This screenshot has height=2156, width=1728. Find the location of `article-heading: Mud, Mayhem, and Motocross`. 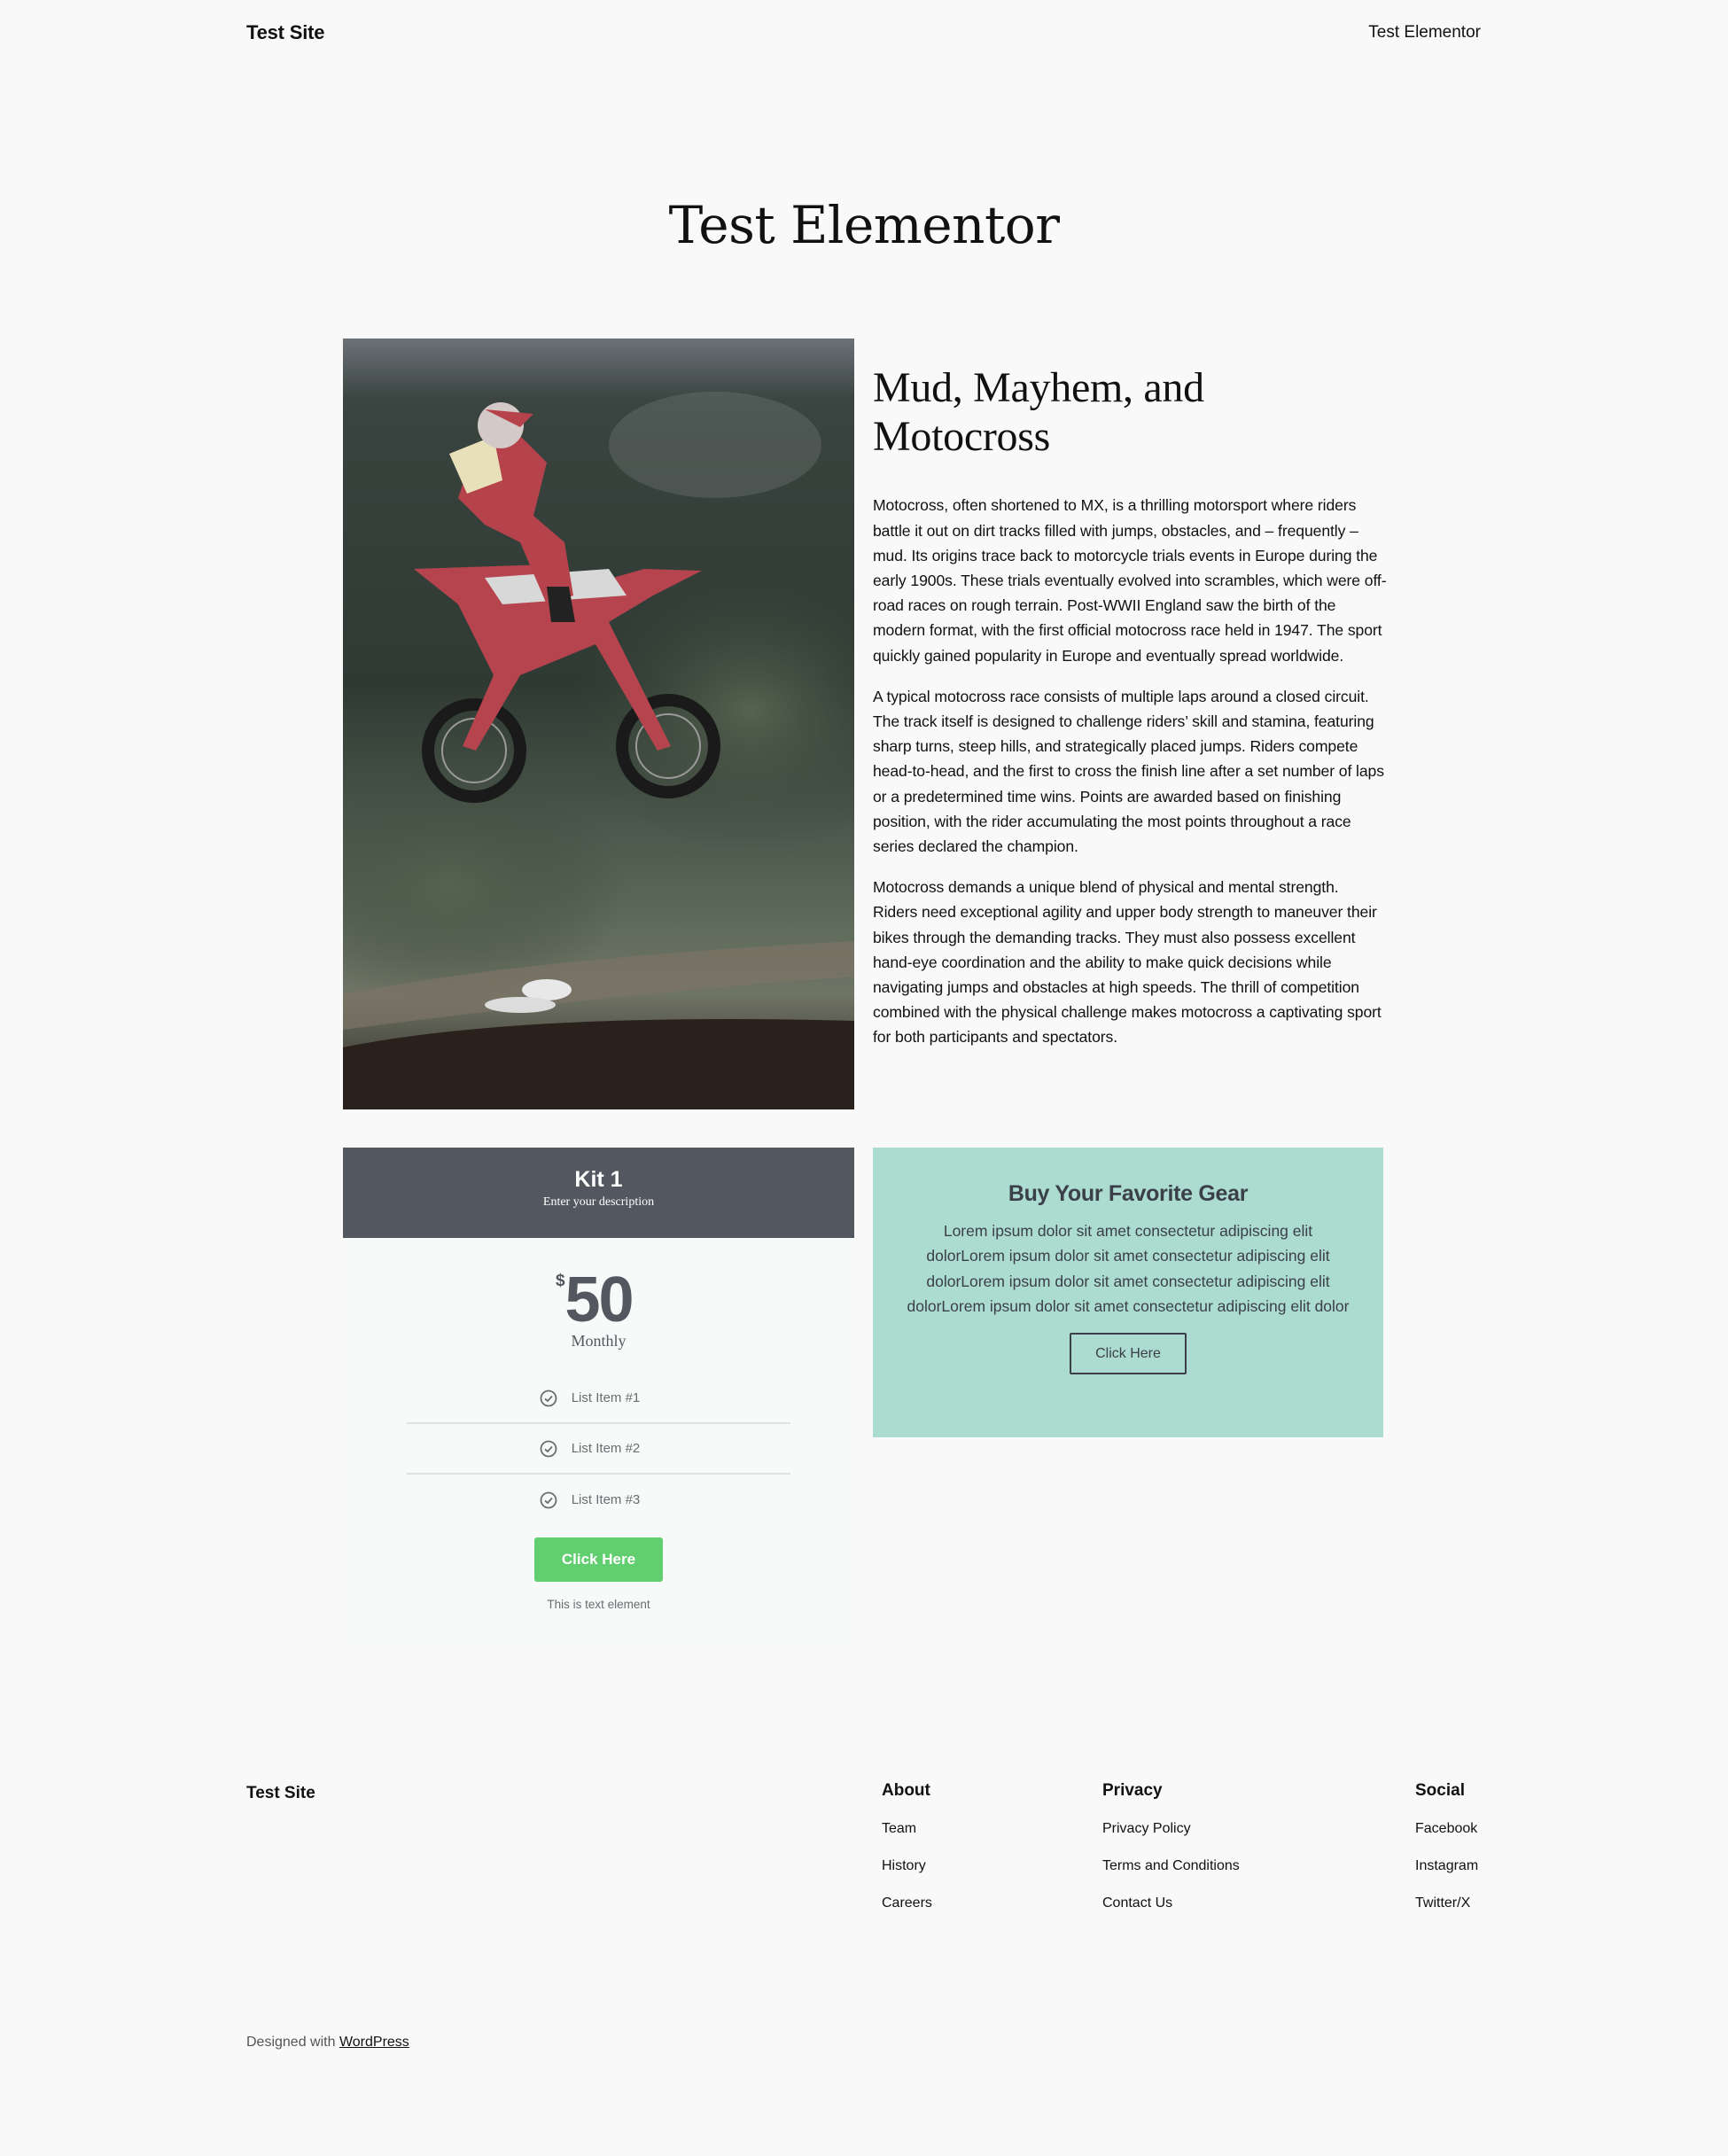

article-heading: Mud, Mayhem, and Motocross is located at coordinates (1038, 412).